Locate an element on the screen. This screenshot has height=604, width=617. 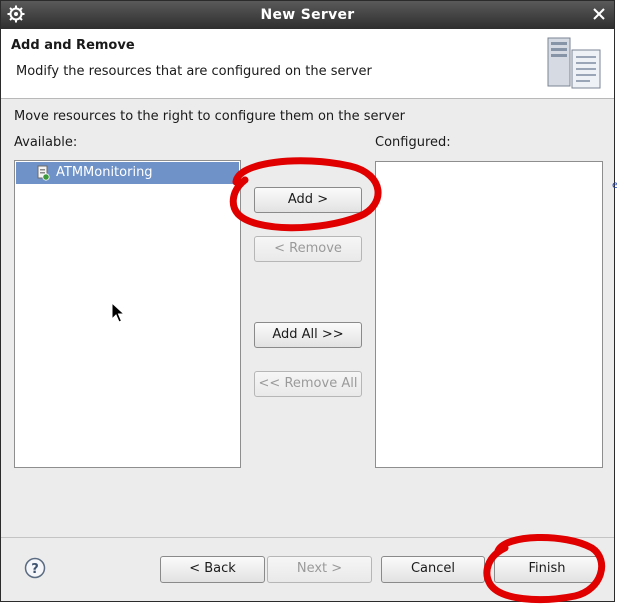
window-title: New Server is located at coordinates (307, 15).